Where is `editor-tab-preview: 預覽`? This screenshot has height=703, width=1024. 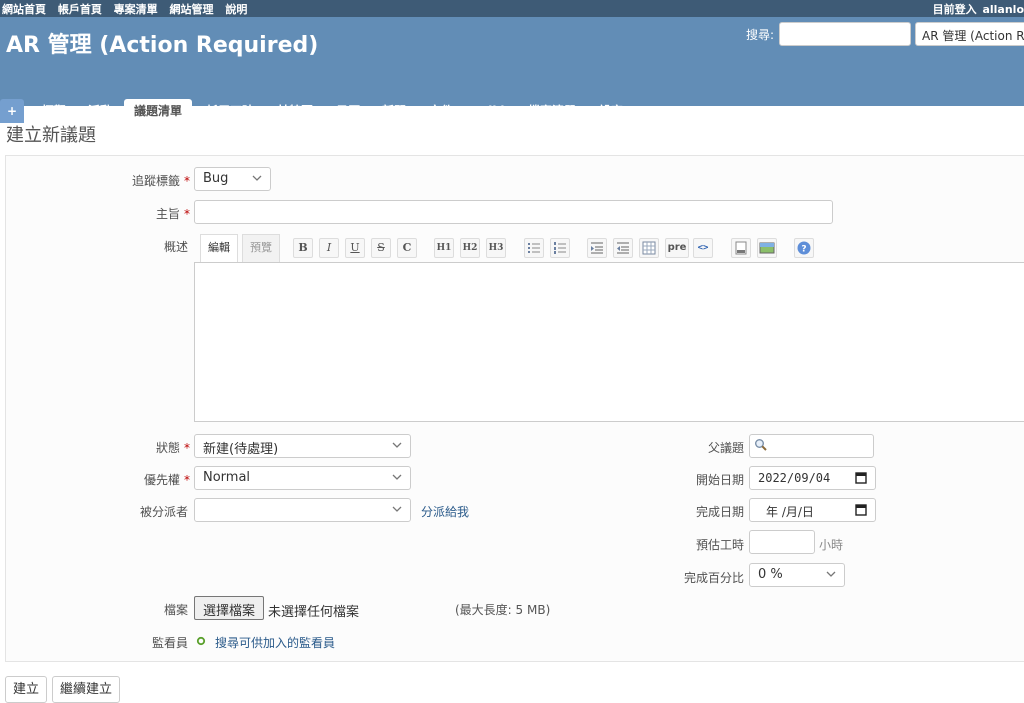 editor-tab-preview: 預覽 is located at coordinates (261, 248).